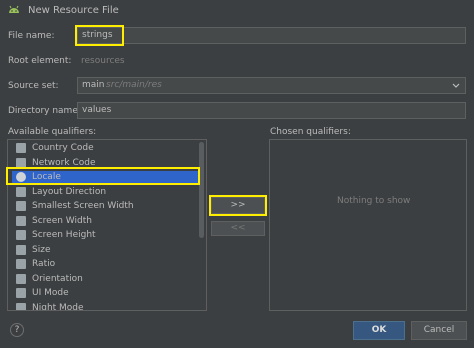 This screenshot has height=348, width=474. I want to click on source-set-dropdown: main src/main/res, so click(271, 85).